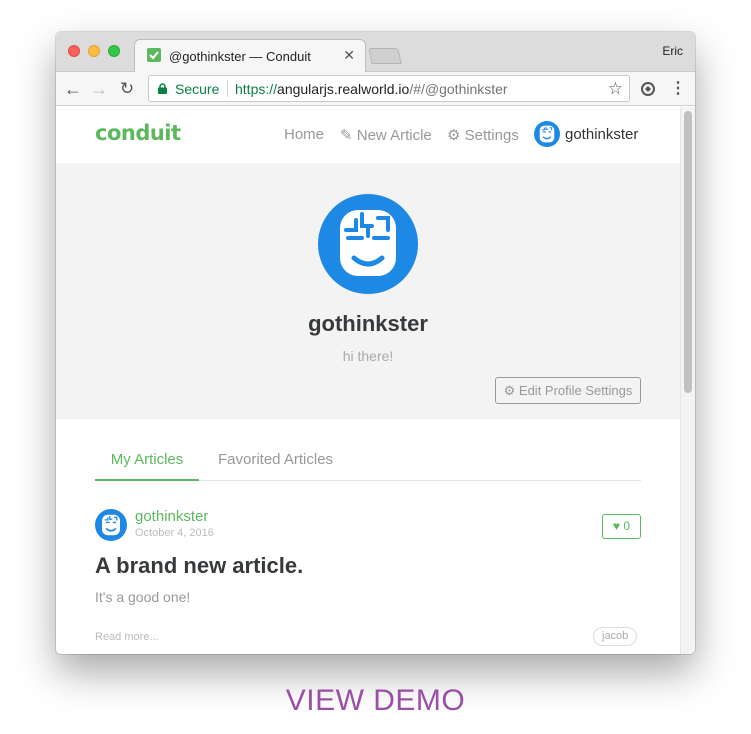 The height and width of the screenshot is (734, 751). Describe the element at coordinates (73, 89) in the screenshot. I see `back-arrow-icon: ←` at that location.